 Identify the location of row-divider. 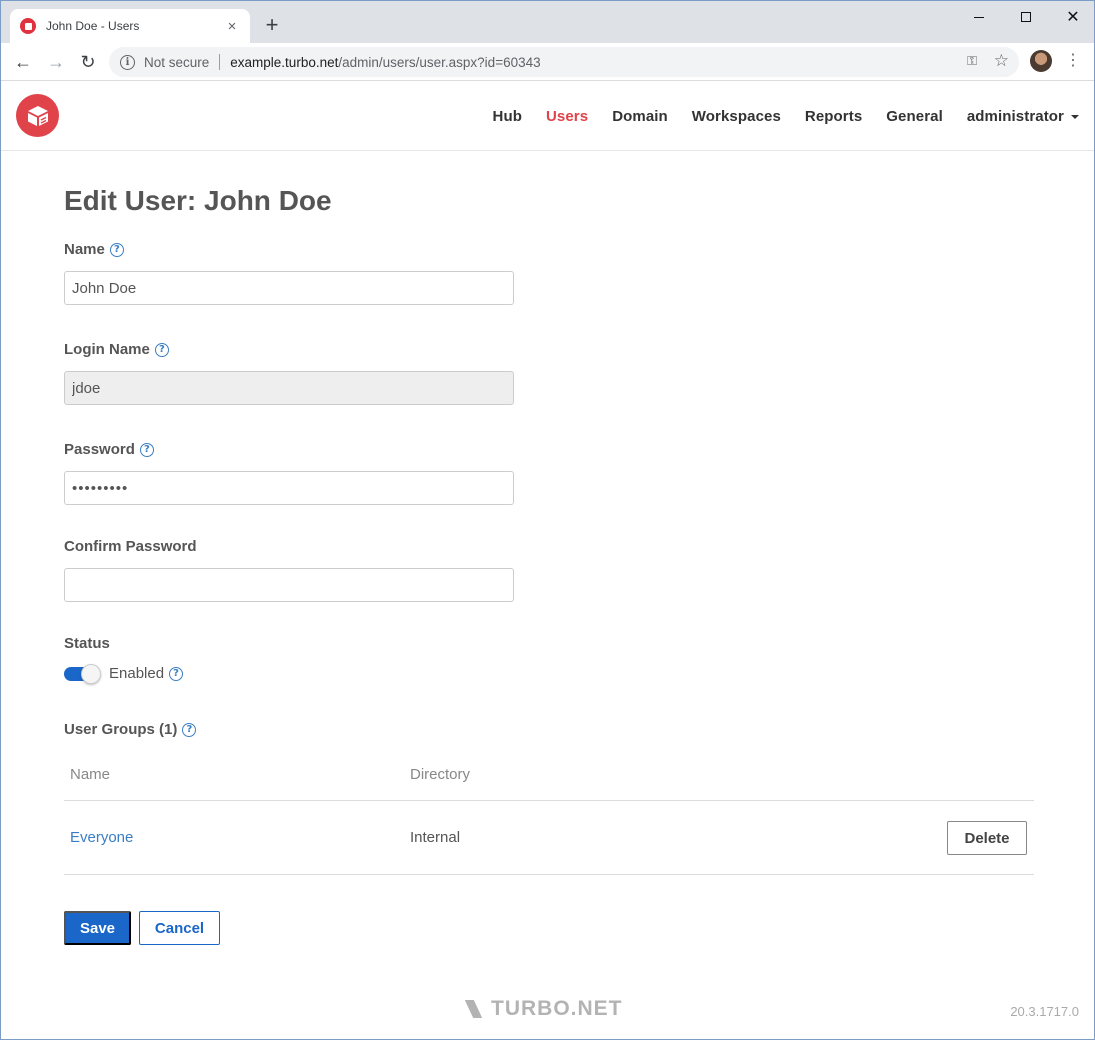
(549, 874).